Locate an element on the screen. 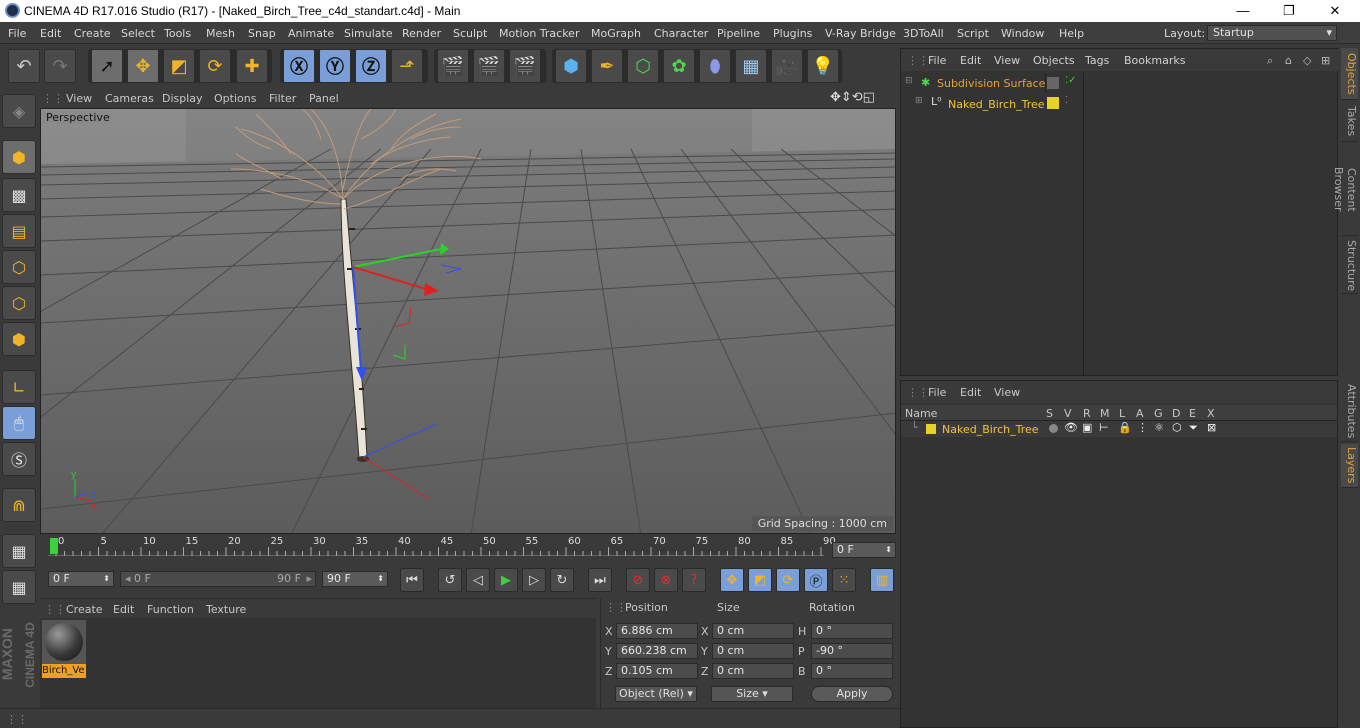 The image size is (1360, 728). keyframe-selection-button: ? is located at coordinates (694, 580).